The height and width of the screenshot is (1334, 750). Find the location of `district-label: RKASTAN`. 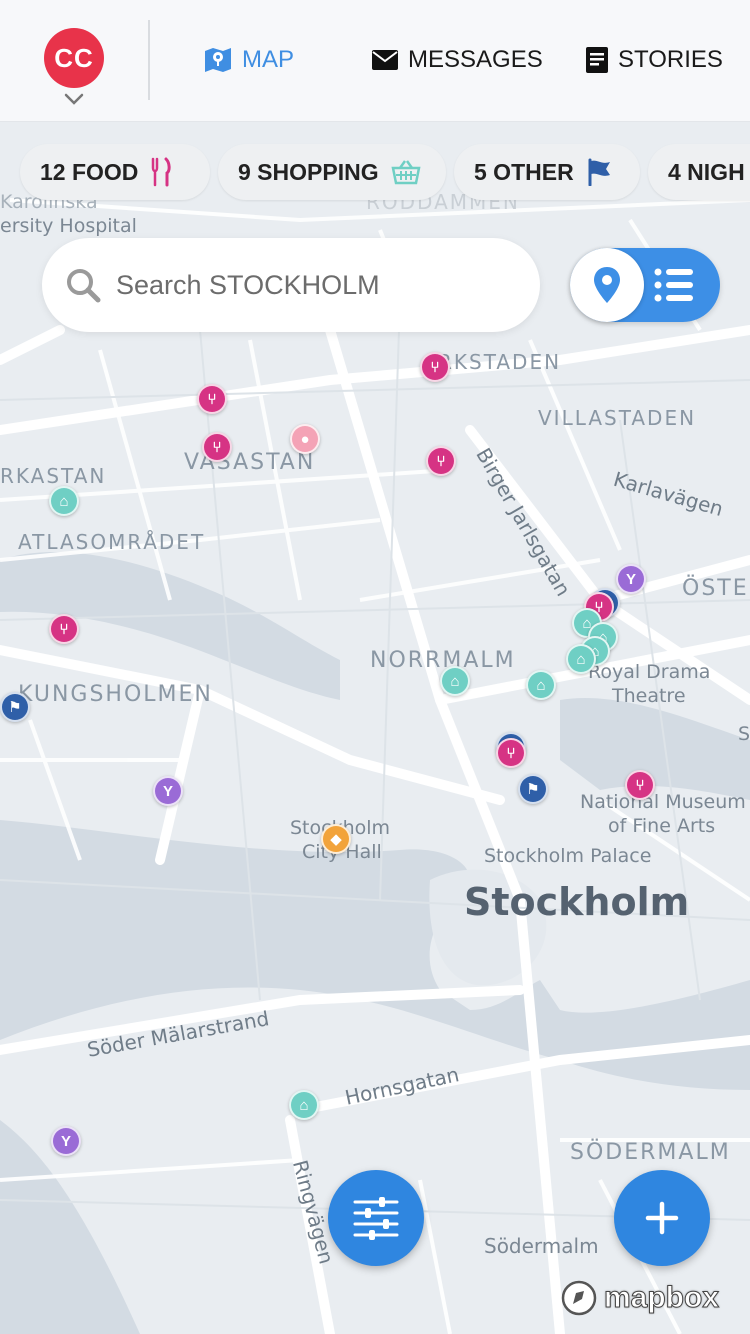

district-label: RKASTAN is located at coordinates (53, 476).